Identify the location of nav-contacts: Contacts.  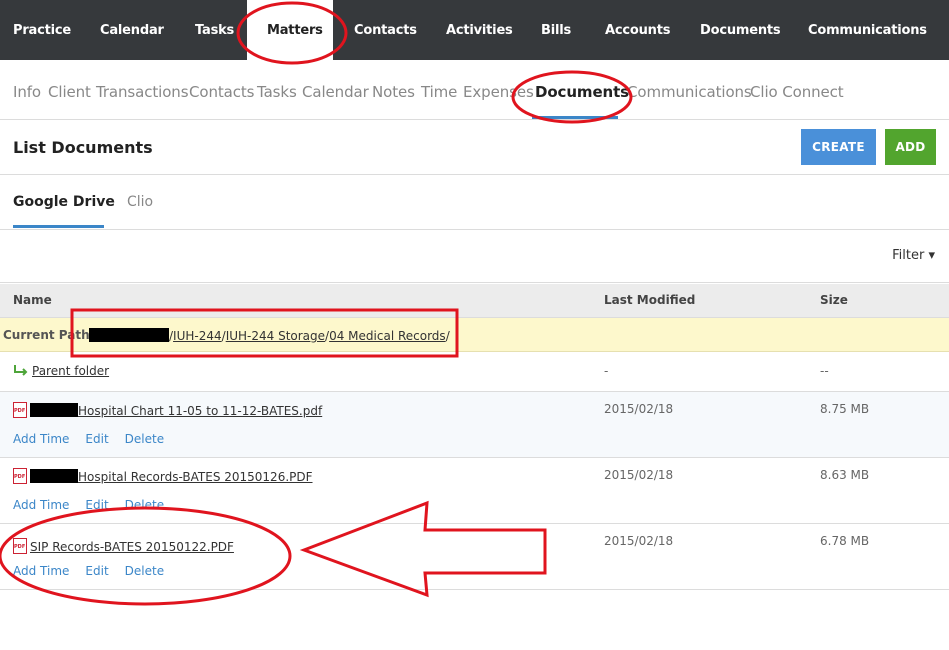
(385, 30).